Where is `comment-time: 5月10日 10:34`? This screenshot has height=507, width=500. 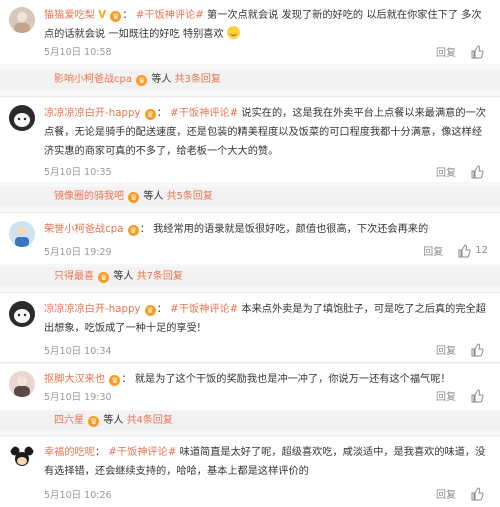
comment-time: 5月10日 10:34 is located at coordinates (78, 351).